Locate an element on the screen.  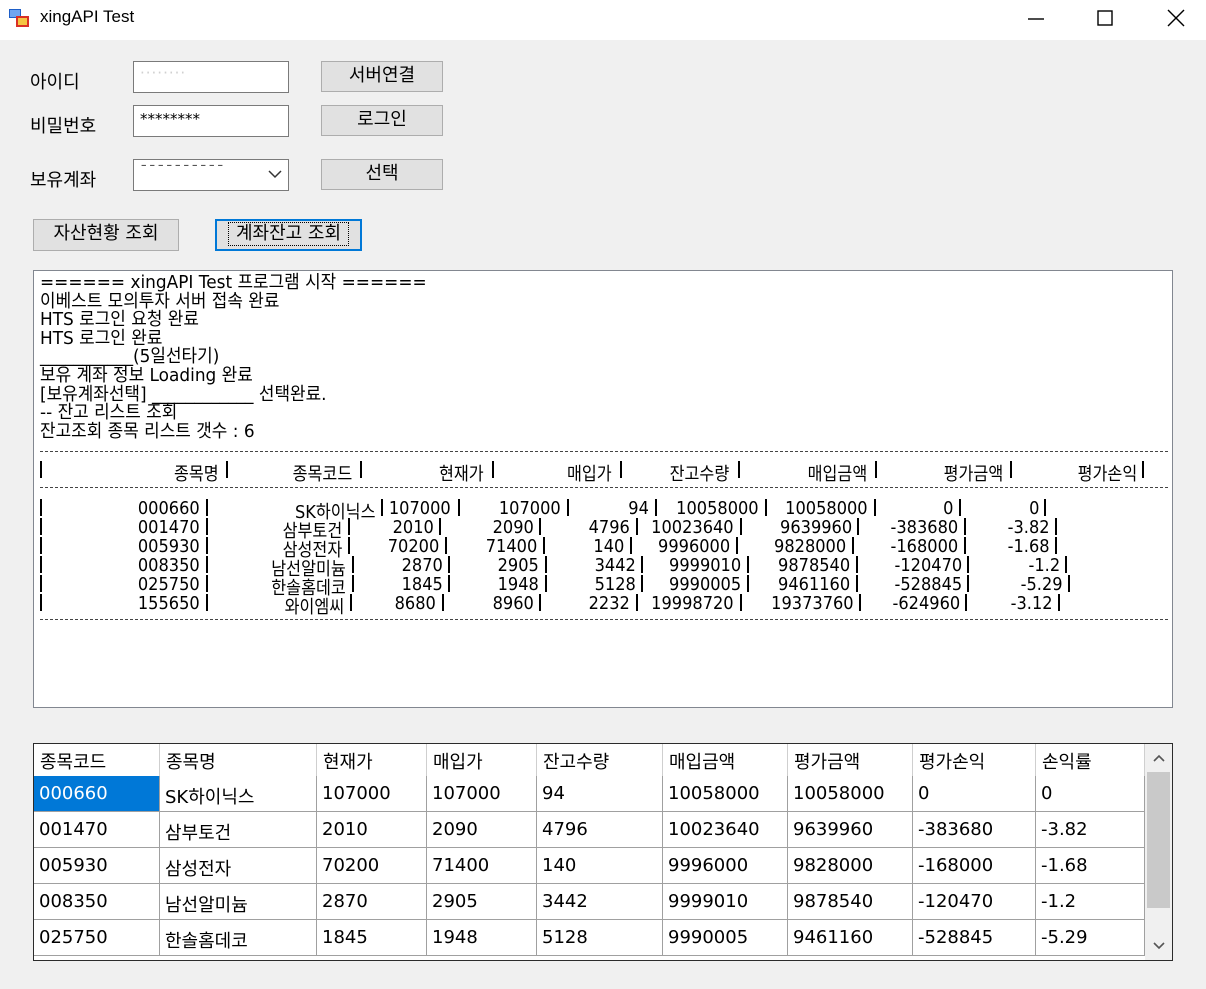
login-button: 로그인 is located at coordinates (382, 120).